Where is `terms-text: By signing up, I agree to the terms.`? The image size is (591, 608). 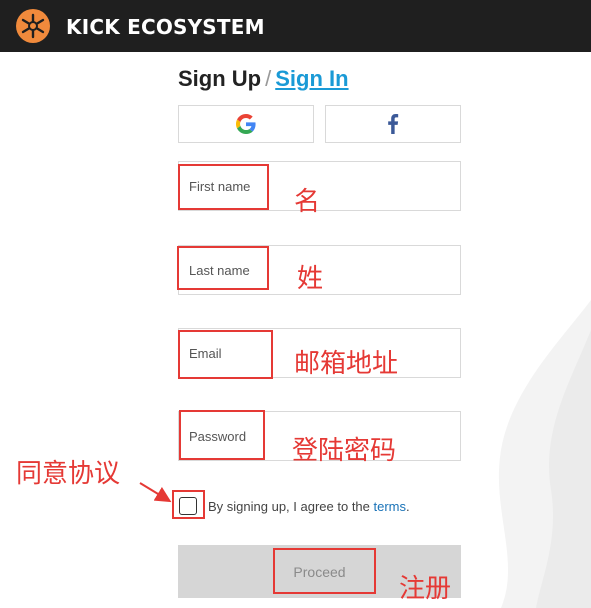
terms-text: By signing up, I agree to the terms. is located at coordinates (309, 506).